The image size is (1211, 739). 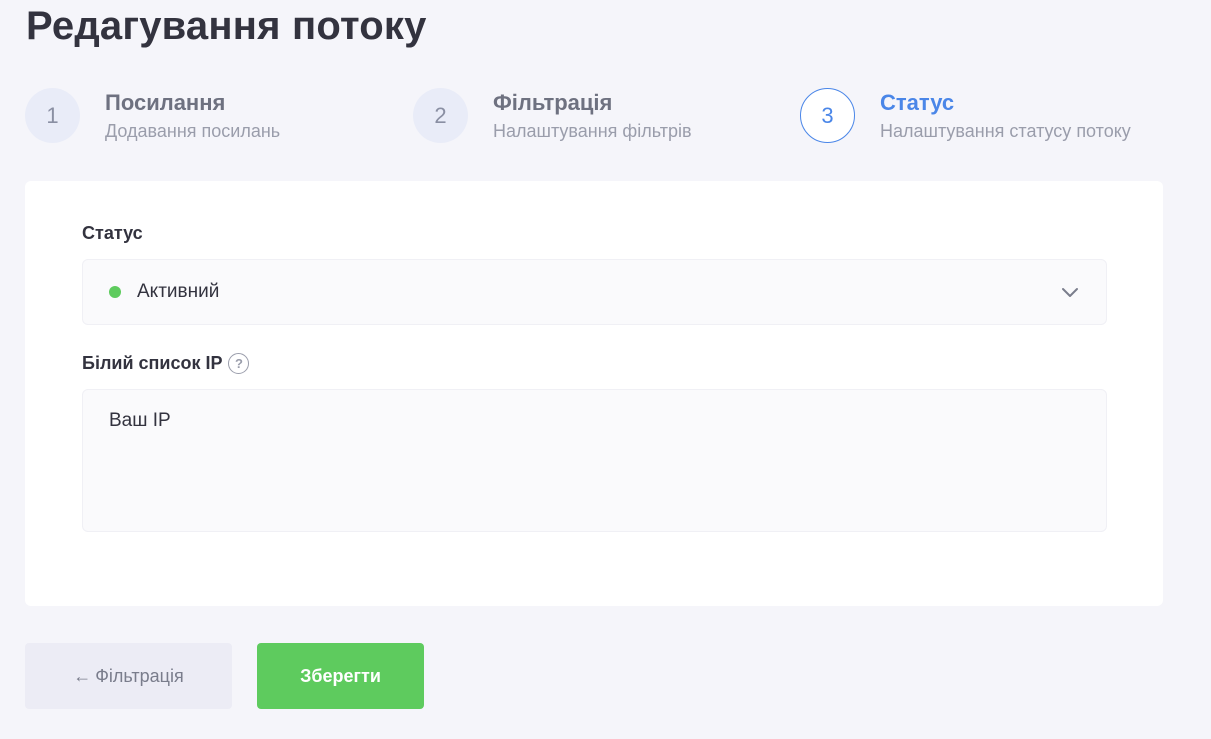 What do you see at coordinates (917, 102) in the screenshot?
I see `step-title: Статус` at bounding box center [917, 102].